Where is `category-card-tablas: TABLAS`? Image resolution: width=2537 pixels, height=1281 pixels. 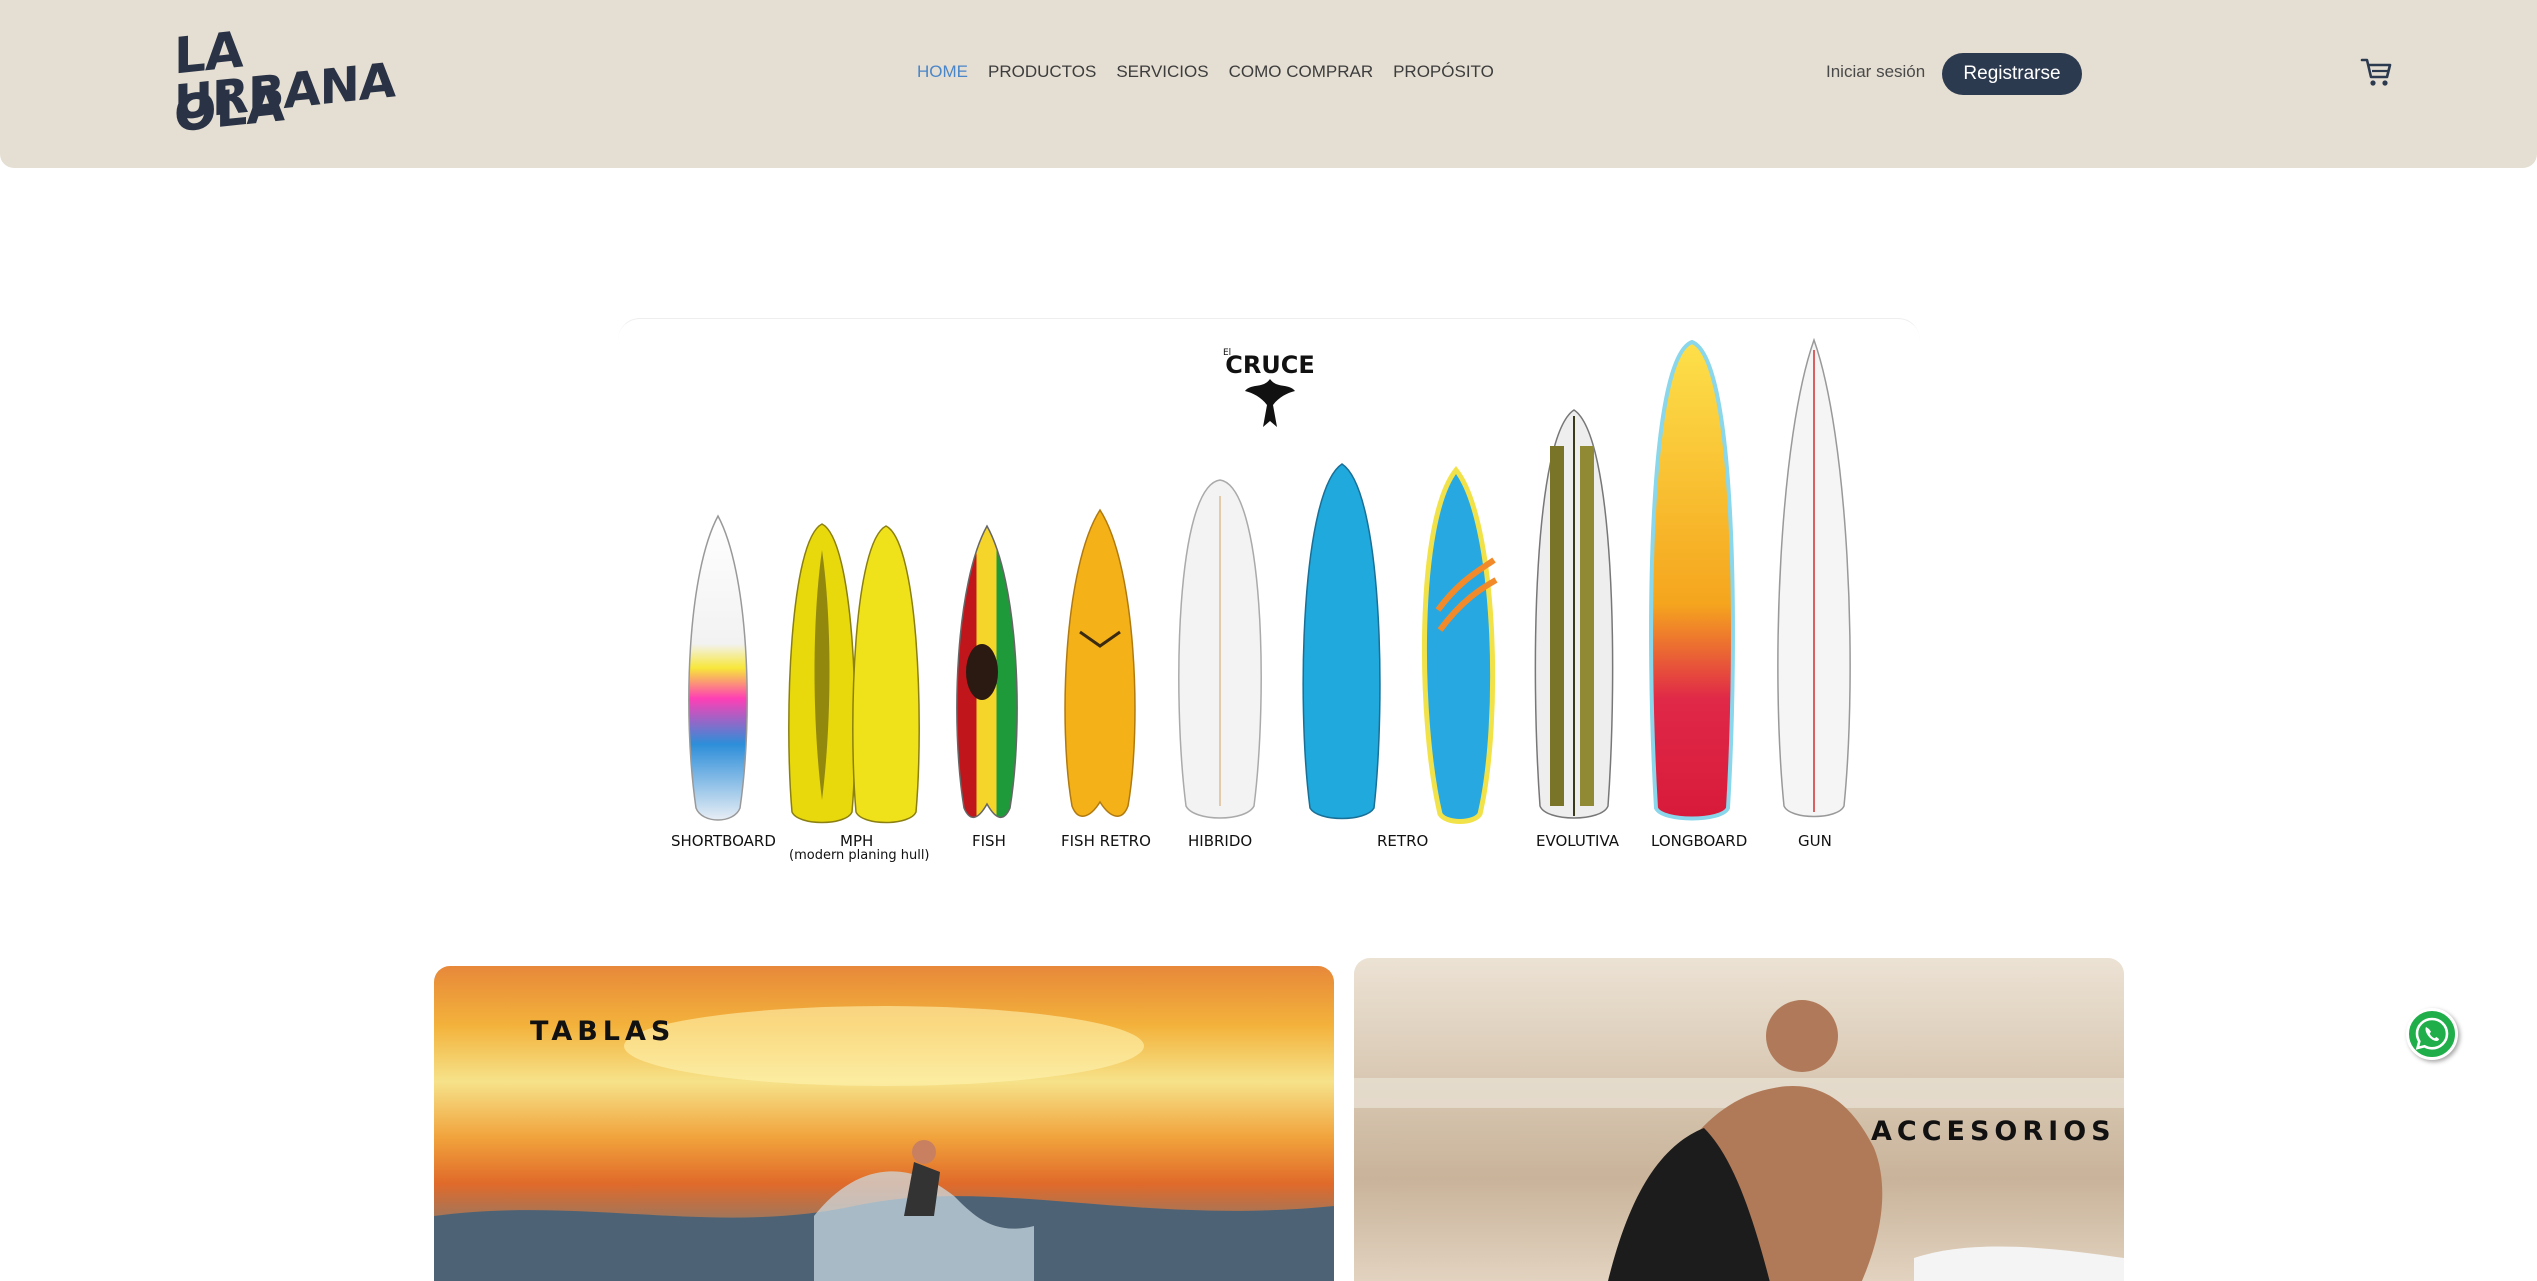
category-card-tablas: TABLAS is located at coordinates (884, 1123).